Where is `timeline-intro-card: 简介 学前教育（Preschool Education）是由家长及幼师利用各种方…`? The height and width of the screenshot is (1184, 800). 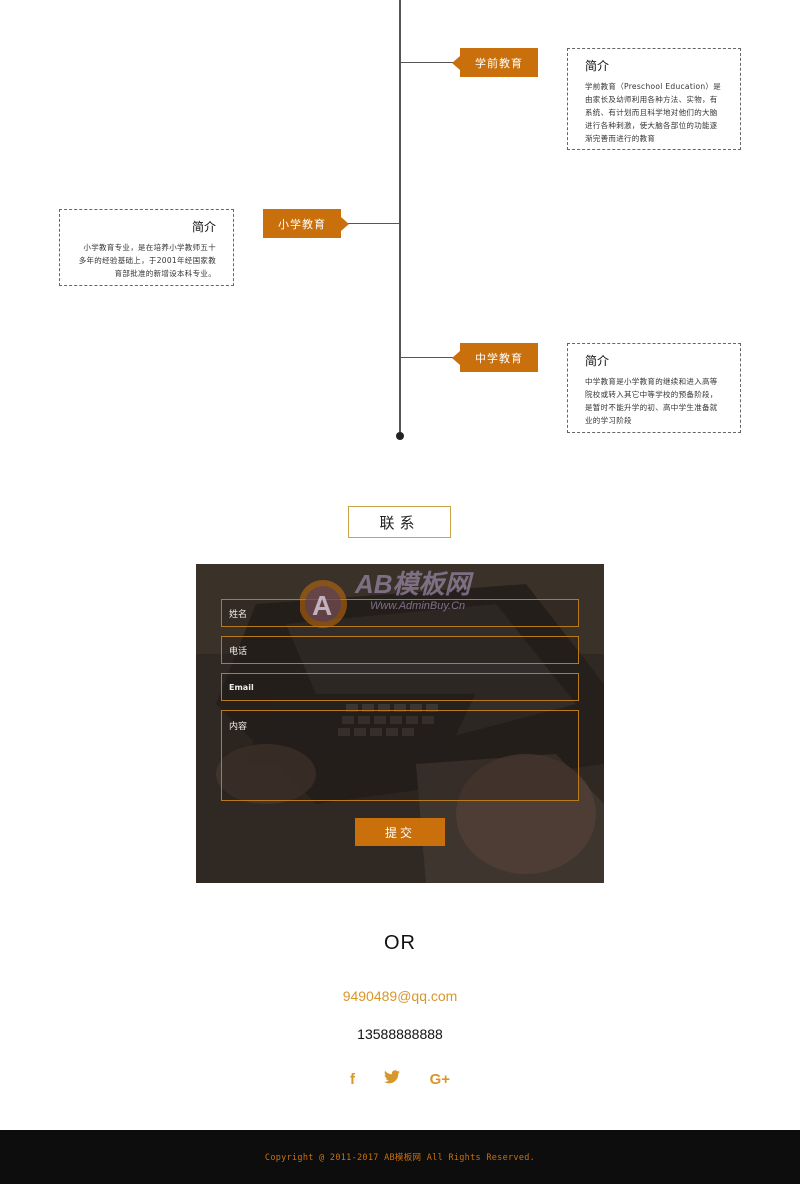
timeline-intro-card: 简介 学前教育（Preschool Education）是由家长及幼师利用各种方… is located at coordinates (654, 99).